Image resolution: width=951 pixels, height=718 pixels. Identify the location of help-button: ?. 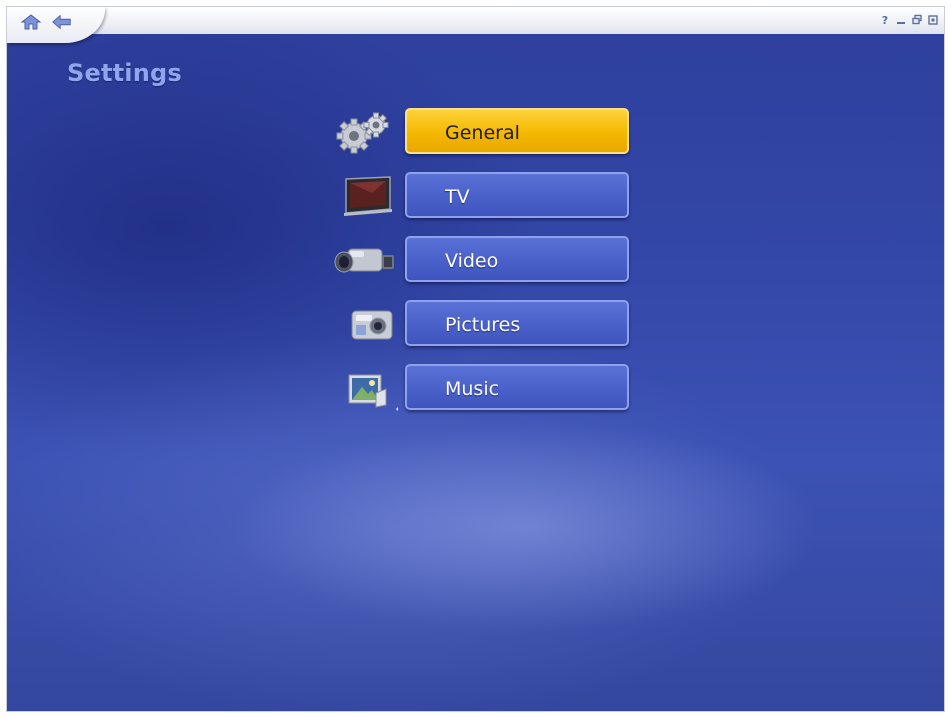
(885, 20).